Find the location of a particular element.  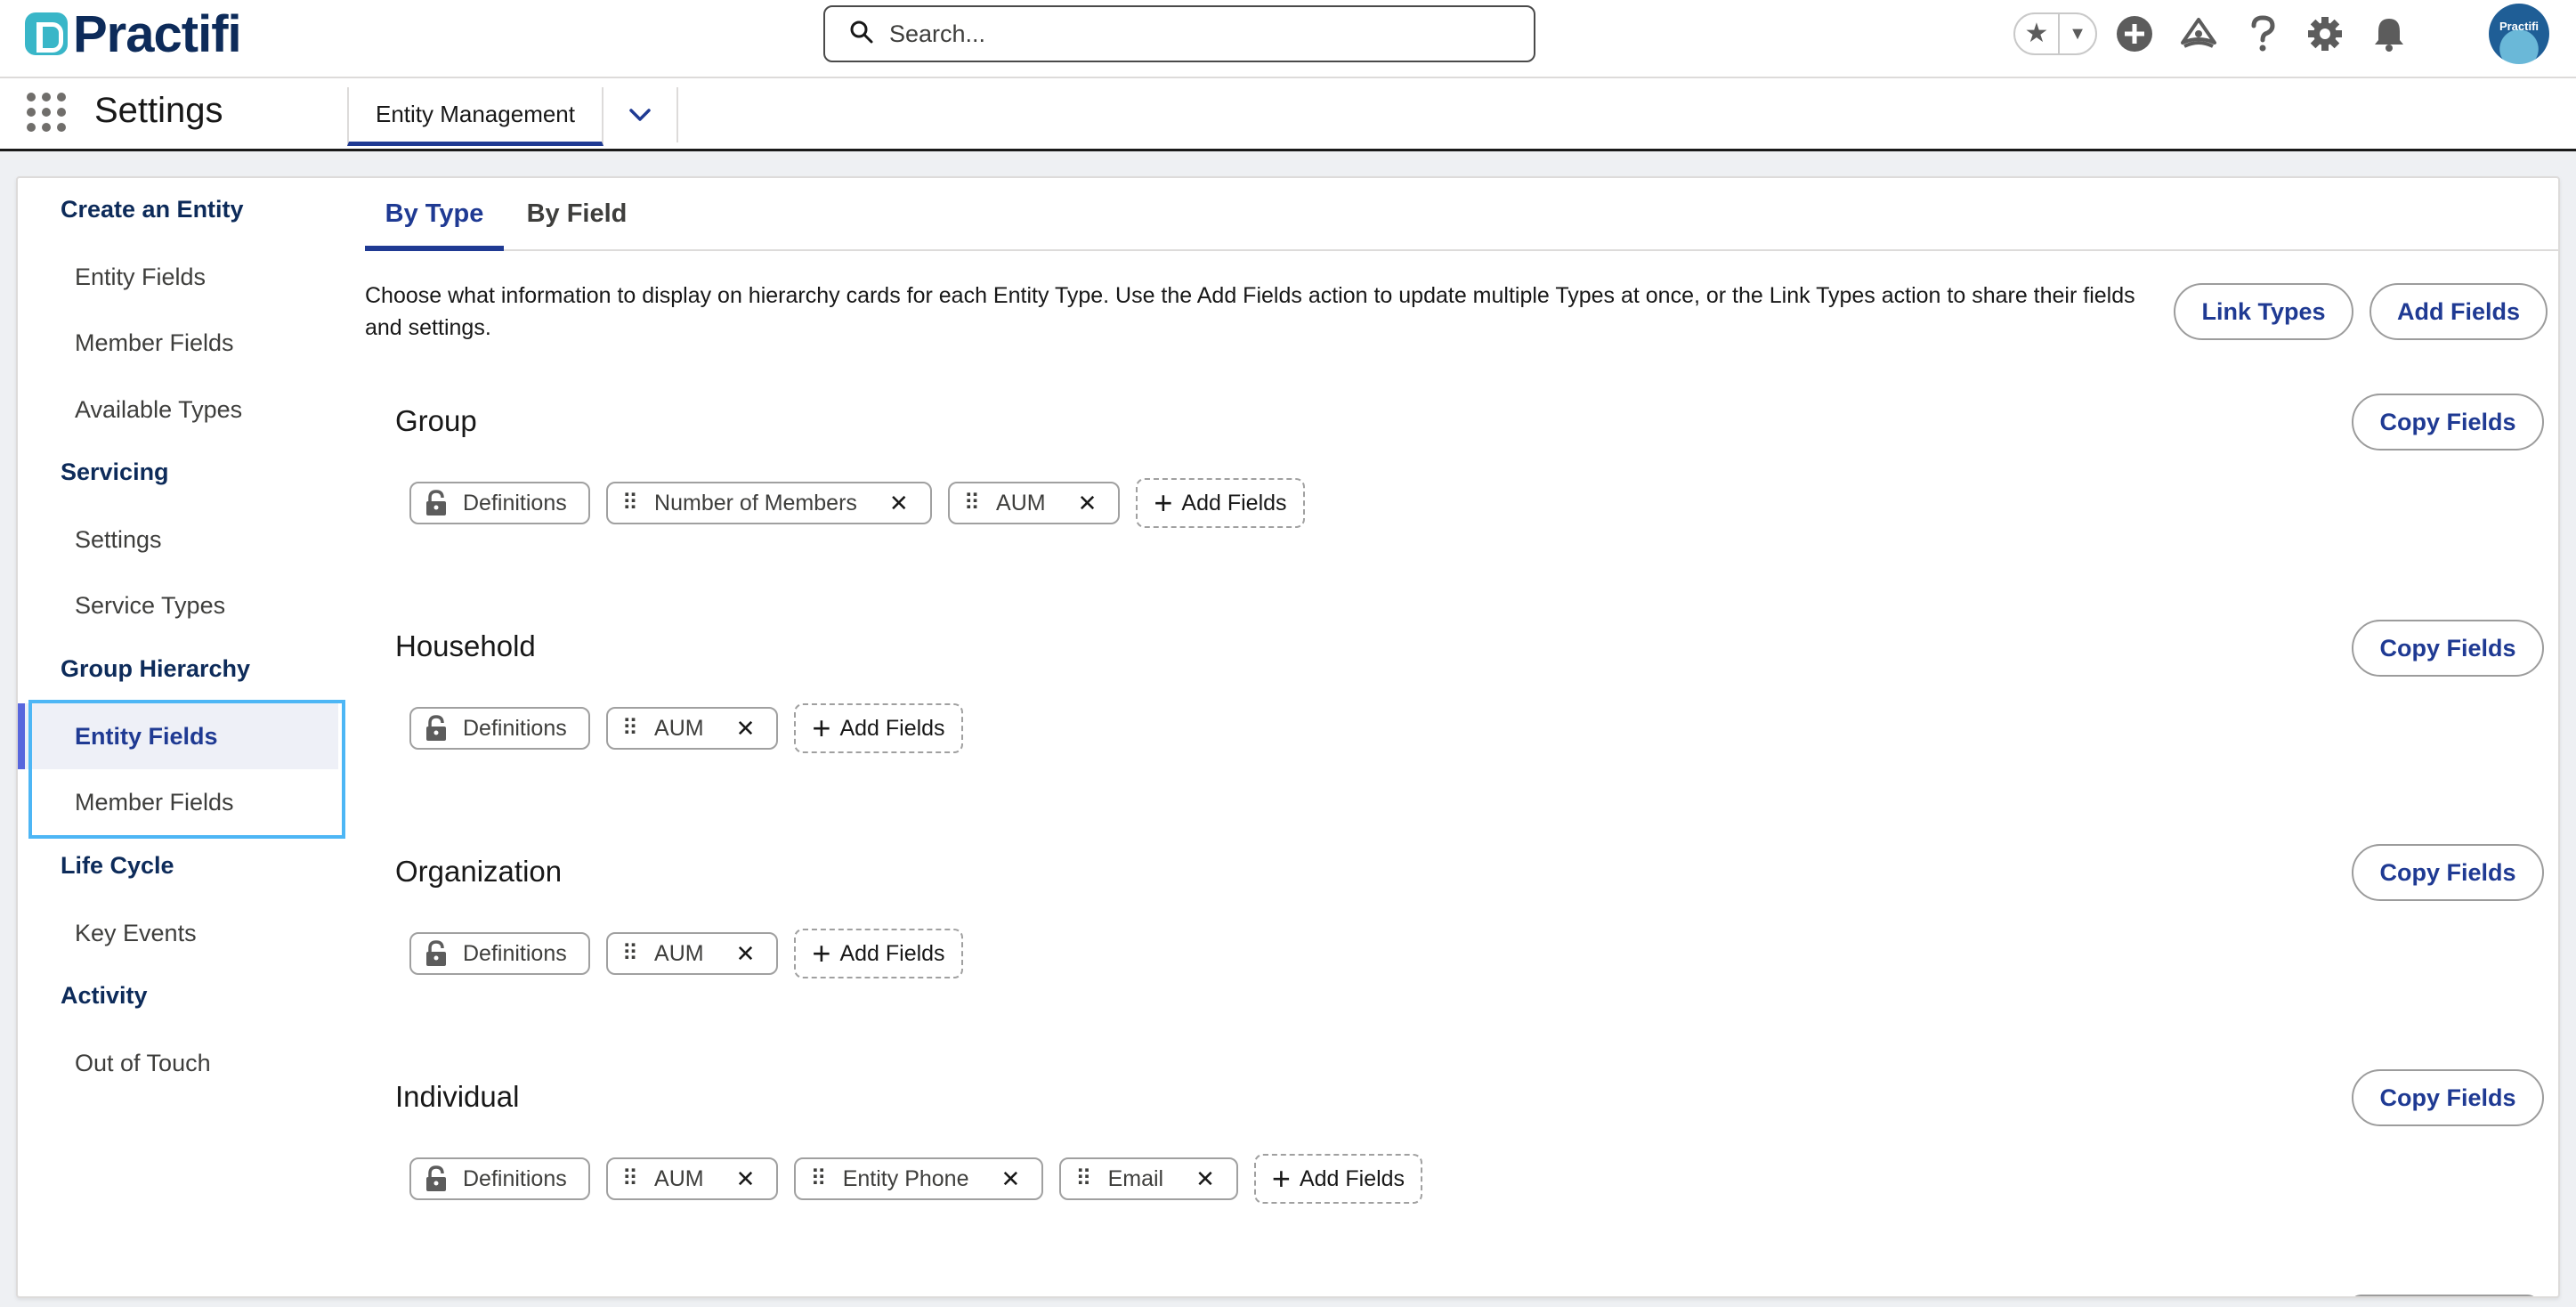

sidebar-section-life-cycle: Life Cycle is located at coordinates (118, 865).